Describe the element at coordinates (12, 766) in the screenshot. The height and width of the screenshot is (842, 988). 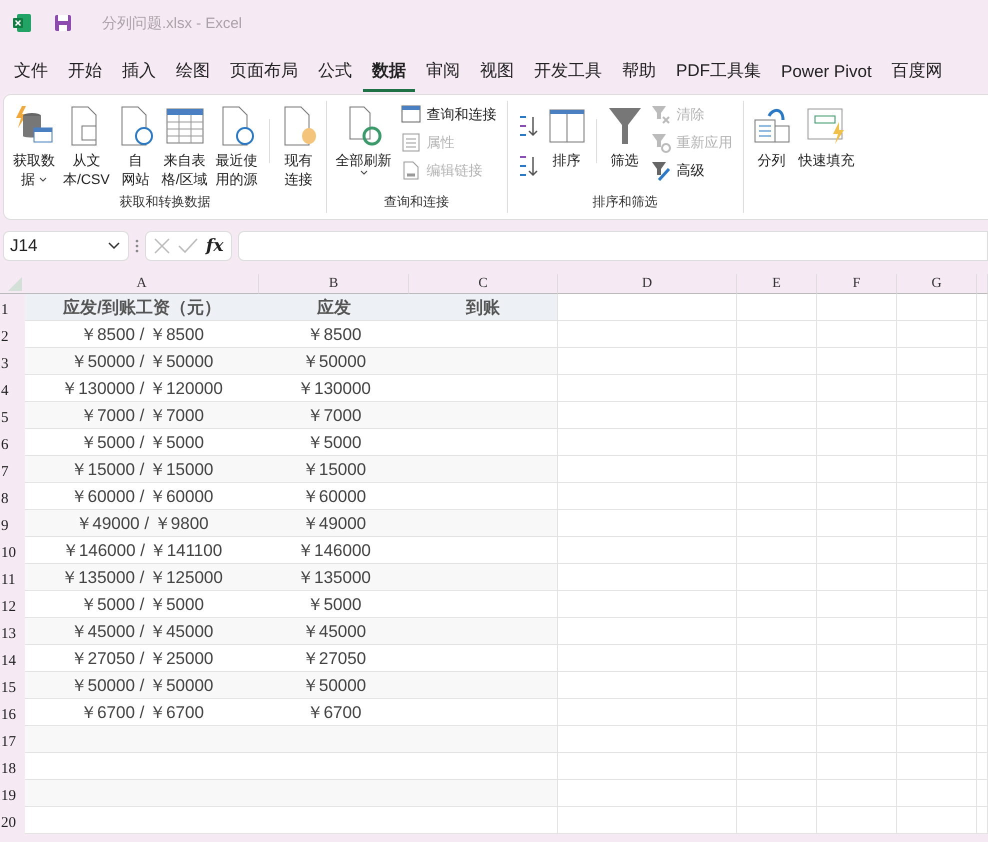
I see `row-header: 18` at that location.